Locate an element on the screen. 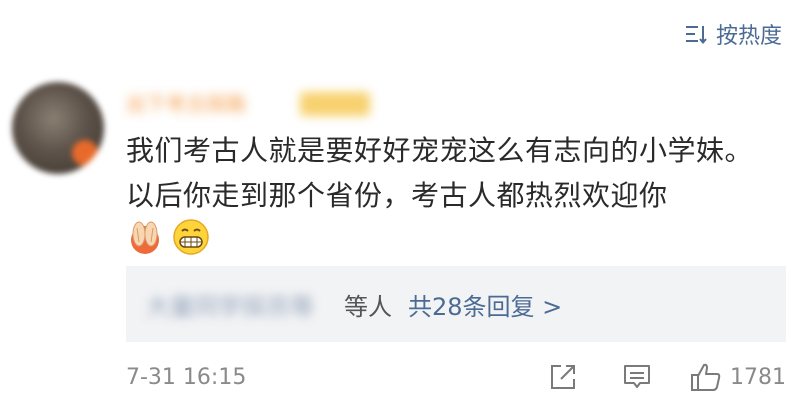 The image size is (794, 407). like-button: 1781 is located at coordinates (738, 377).